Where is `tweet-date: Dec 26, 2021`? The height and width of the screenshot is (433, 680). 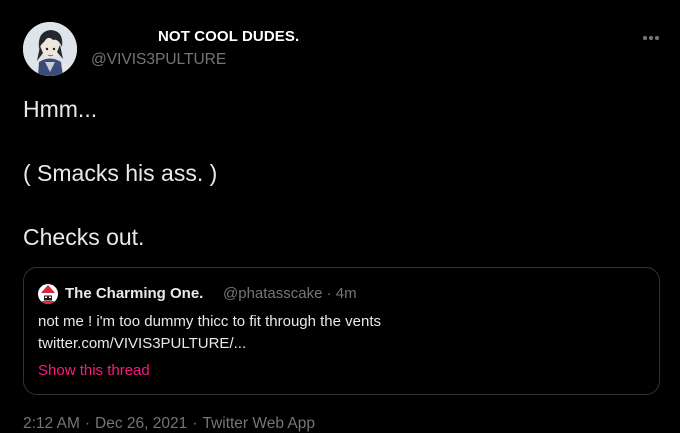 tweet-date: Dec 26, 2021 is located at coordinates (141, 423).